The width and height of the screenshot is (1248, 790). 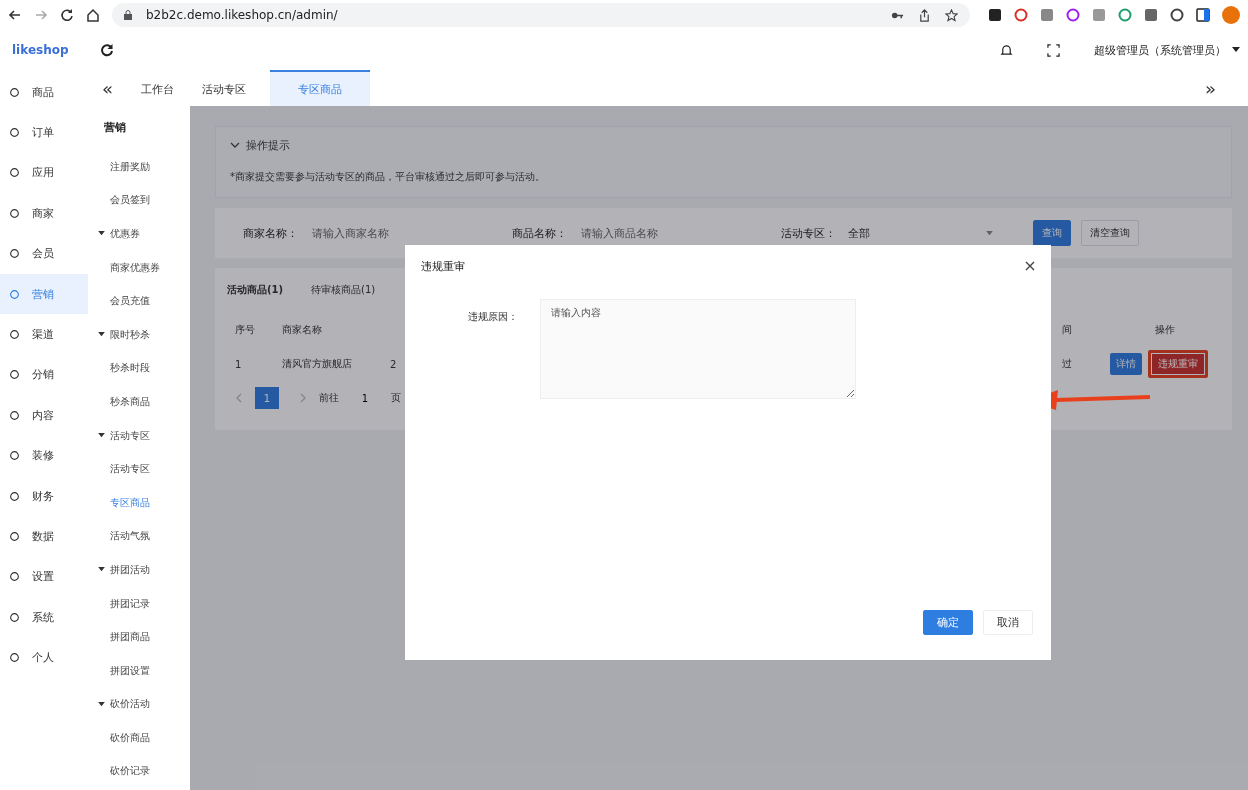 I want to click on row-action-button: 详情, so click(x=1126, y=364).